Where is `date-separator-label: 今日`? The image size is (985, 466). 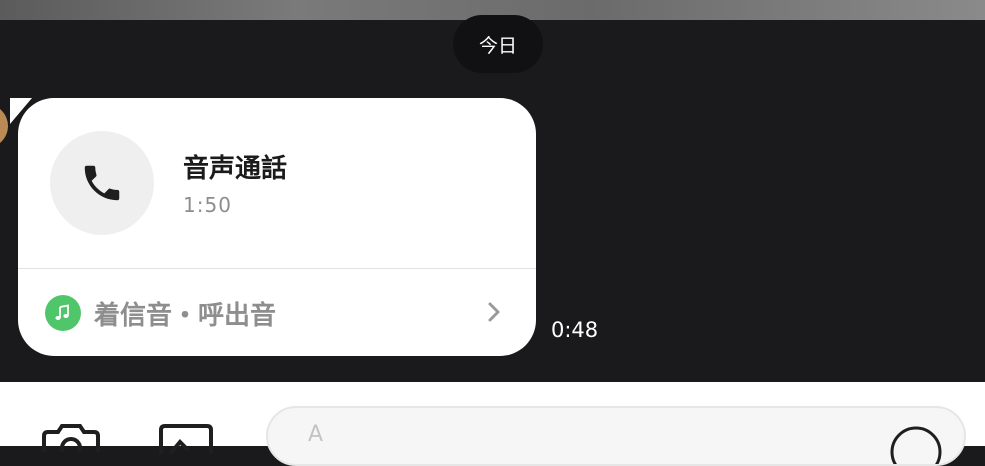 date-separator-label: 今日 is located at coordinates (497, 45).